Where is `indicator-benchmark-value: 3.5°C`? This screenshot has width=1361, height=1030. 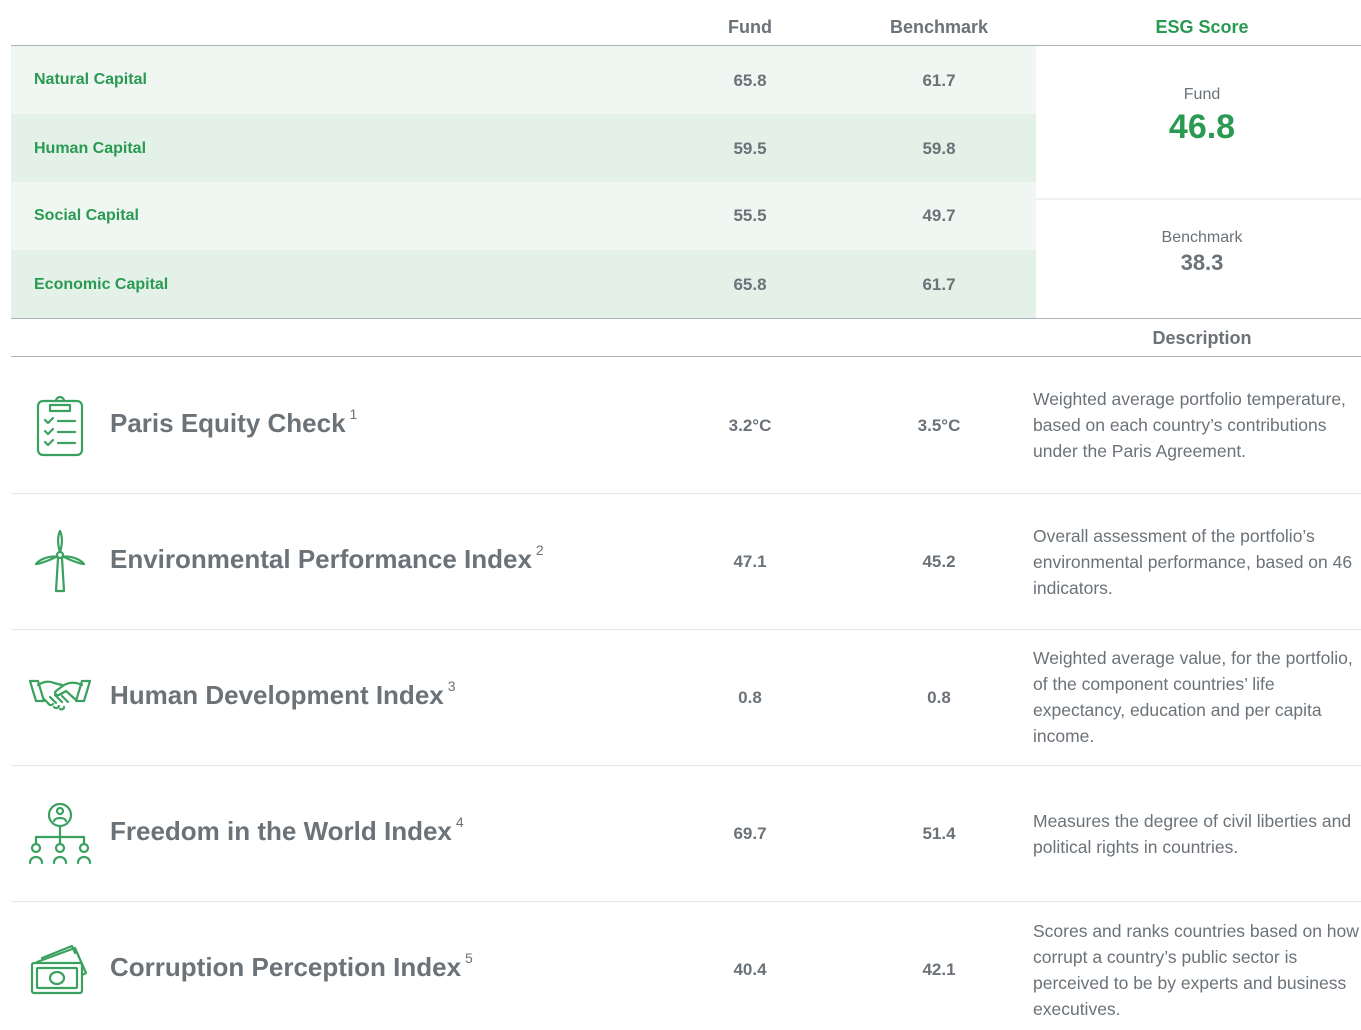 indicator-benchmark-value: 3.5°C is located at coordinates (939, 425).